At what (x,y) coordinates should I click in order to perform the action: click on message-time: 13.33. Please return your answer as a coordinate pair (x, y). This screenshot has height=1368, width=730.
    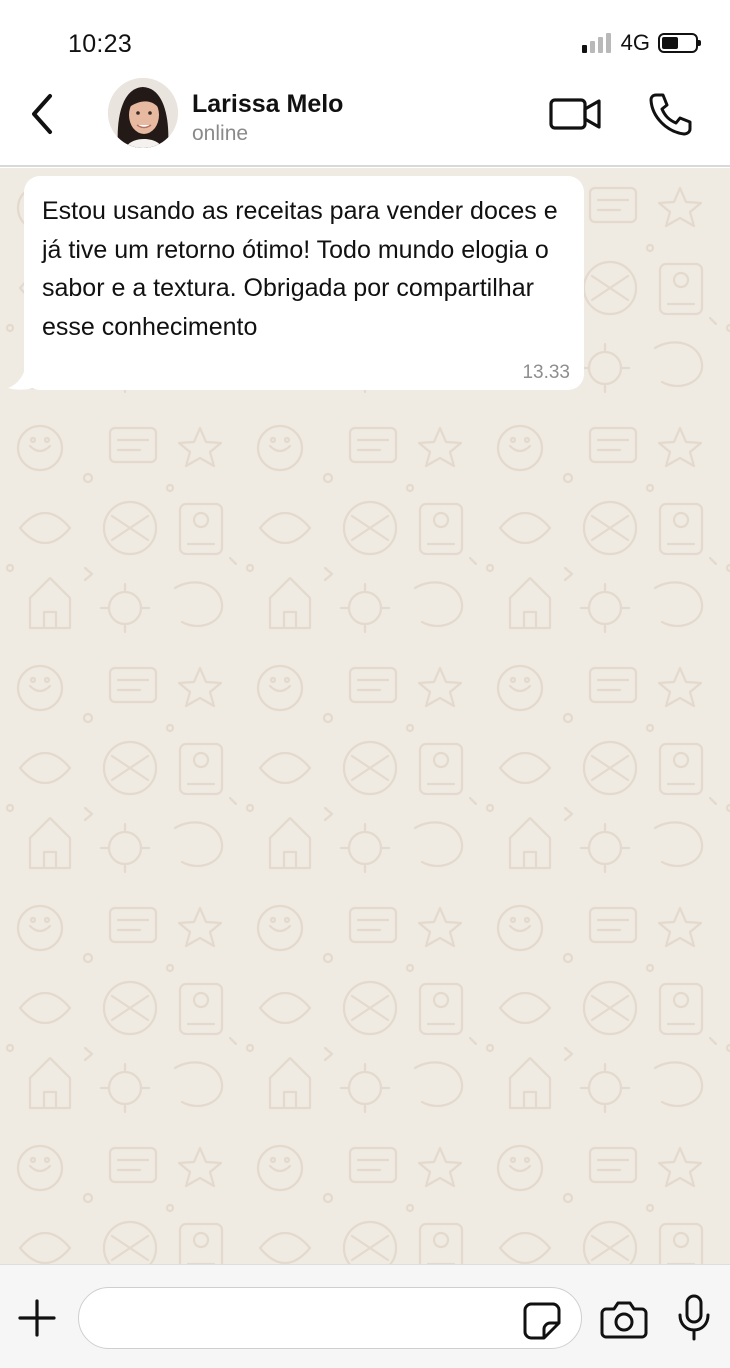
    Looking at the image, I should click on (546, 372).